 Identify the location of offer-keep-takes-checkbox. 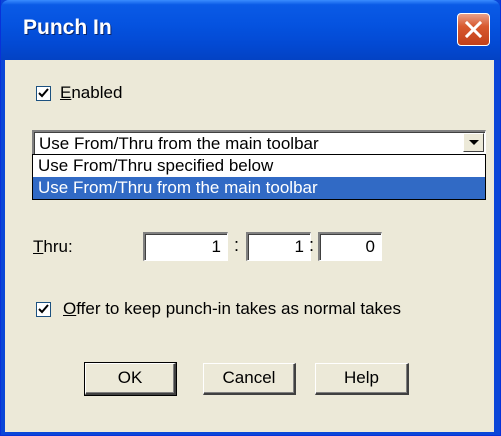
(43, 309).